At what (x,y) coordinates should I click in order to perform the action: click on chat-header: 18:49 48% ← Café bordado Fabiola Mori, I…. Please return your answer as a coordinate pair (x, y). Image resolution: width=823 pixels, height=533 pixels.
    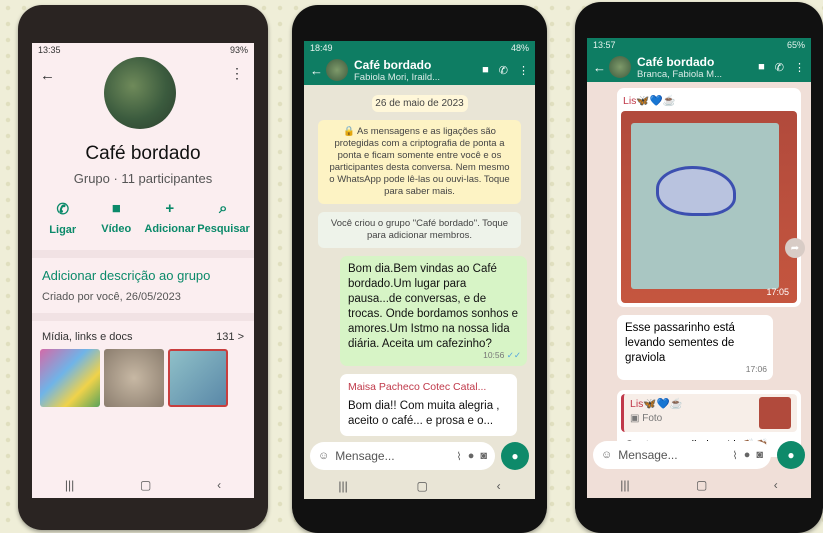
    Looking at the image, I should click on (419, 63).